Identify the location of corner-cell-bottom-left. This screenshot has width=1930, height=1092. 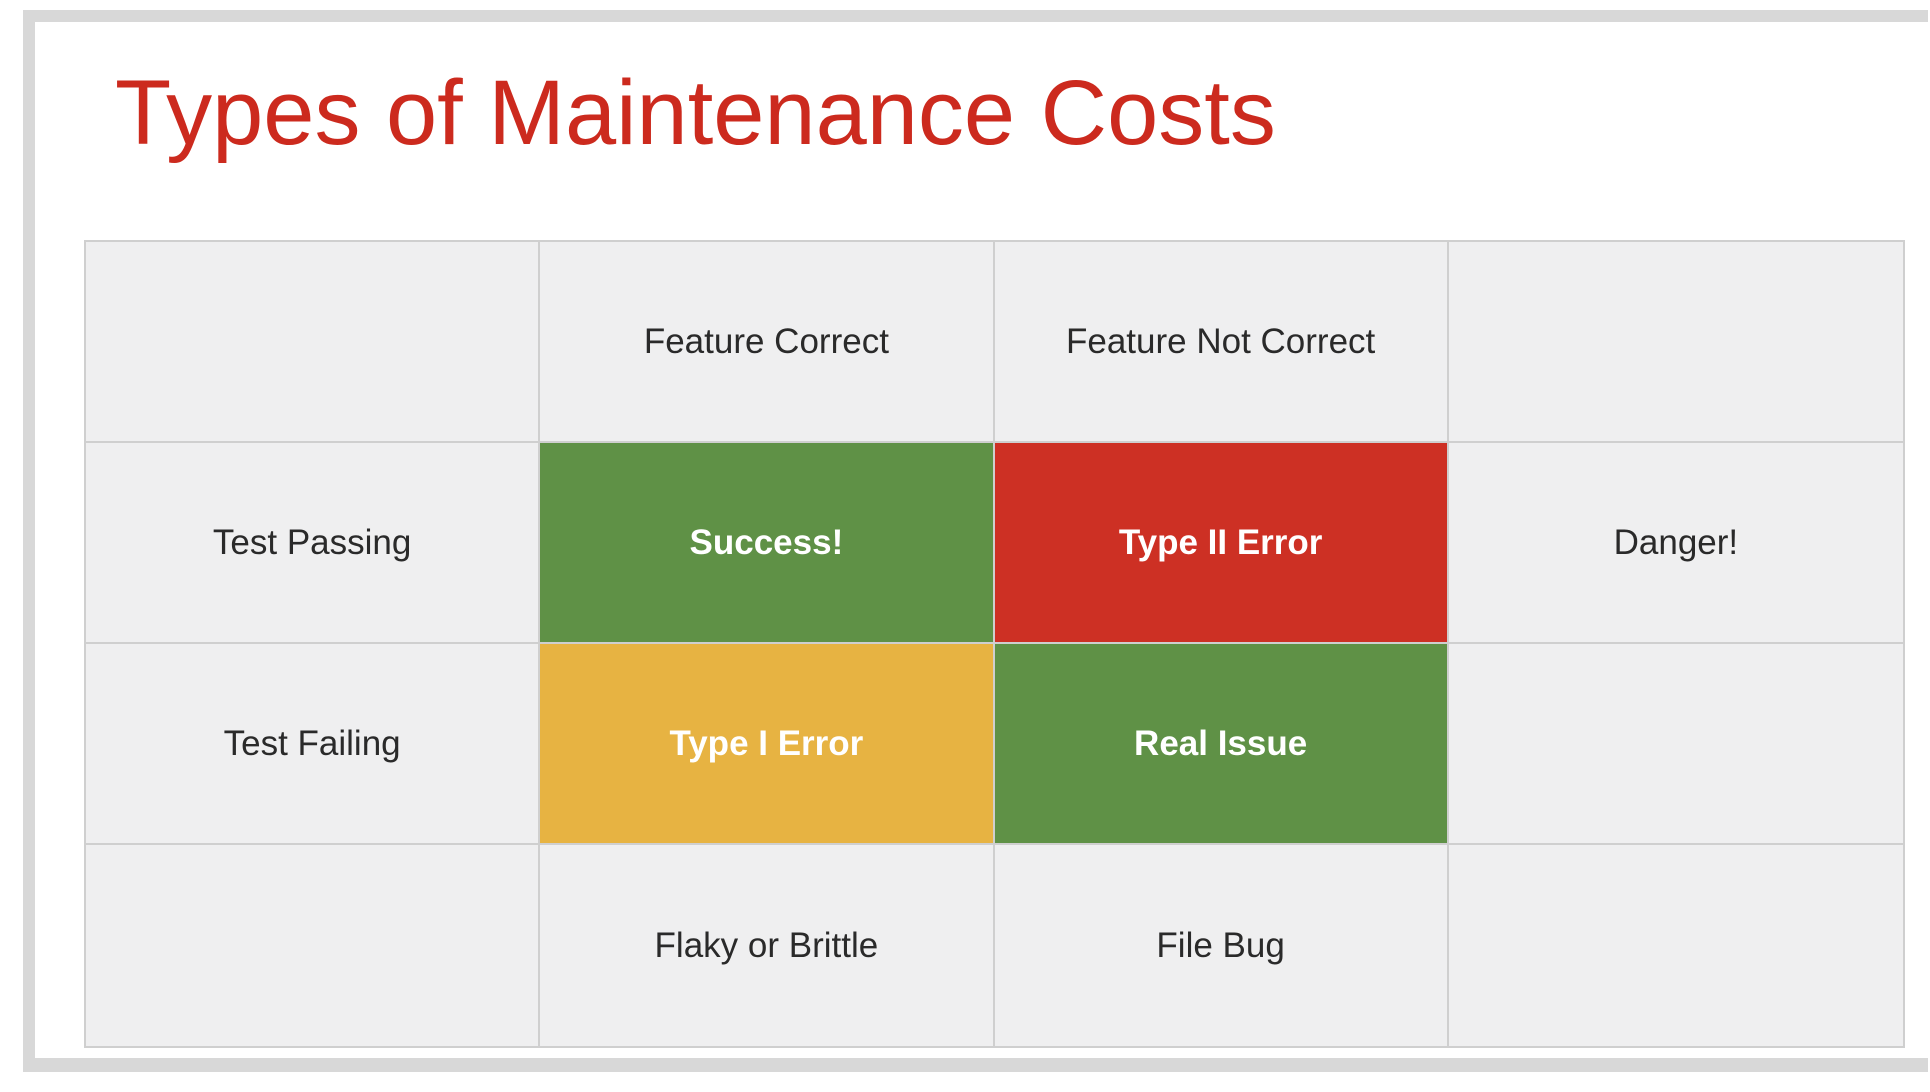
(313, 945).